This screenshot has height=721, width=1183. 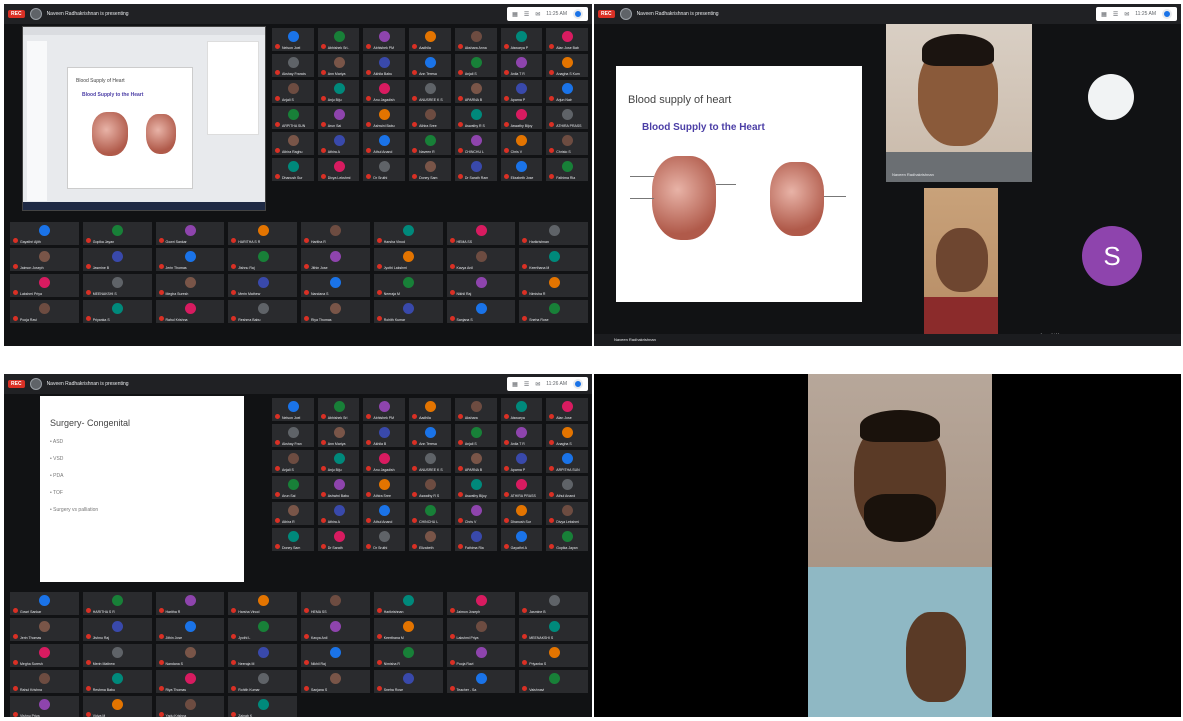 I want to click on participant-tile: Akshara Anna, so click(x=475, y=39).